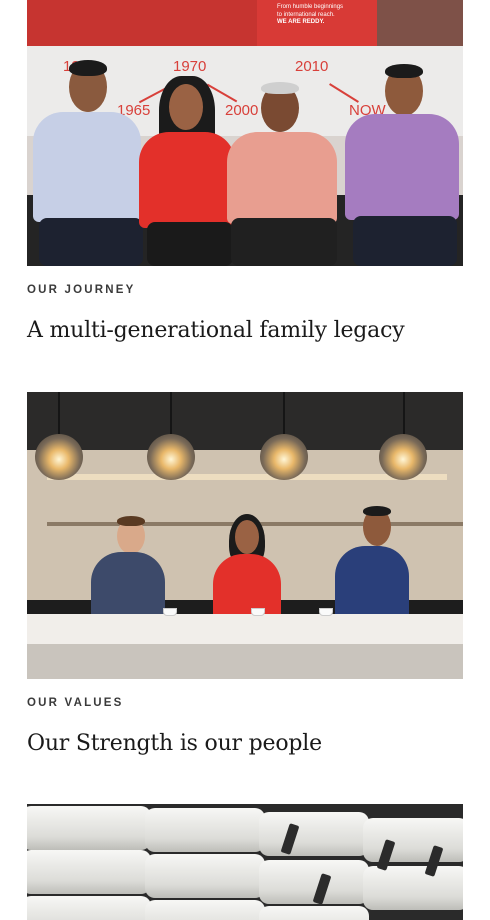 This screenshot has height=920, width=490. What do you see at coordinates (174, 743) in the screenshot?
I see `card-title-link: Our Strength is our people` at bounding box center [174, 743].